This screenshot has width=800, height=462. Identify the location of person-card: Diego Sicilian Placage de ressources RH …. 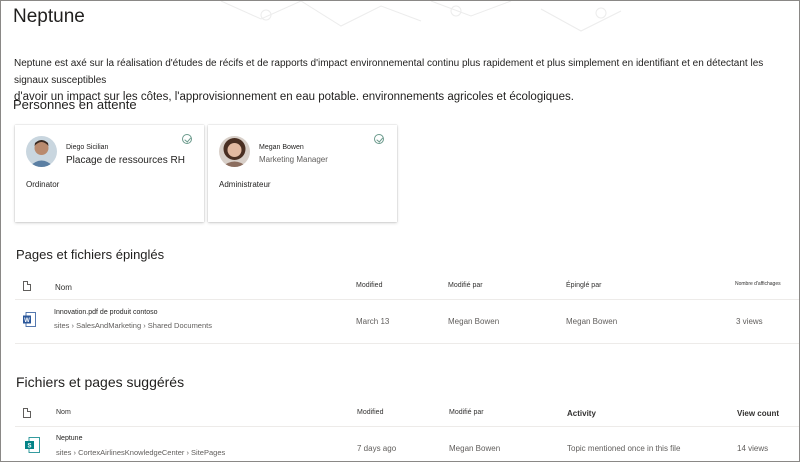
(109, 173).